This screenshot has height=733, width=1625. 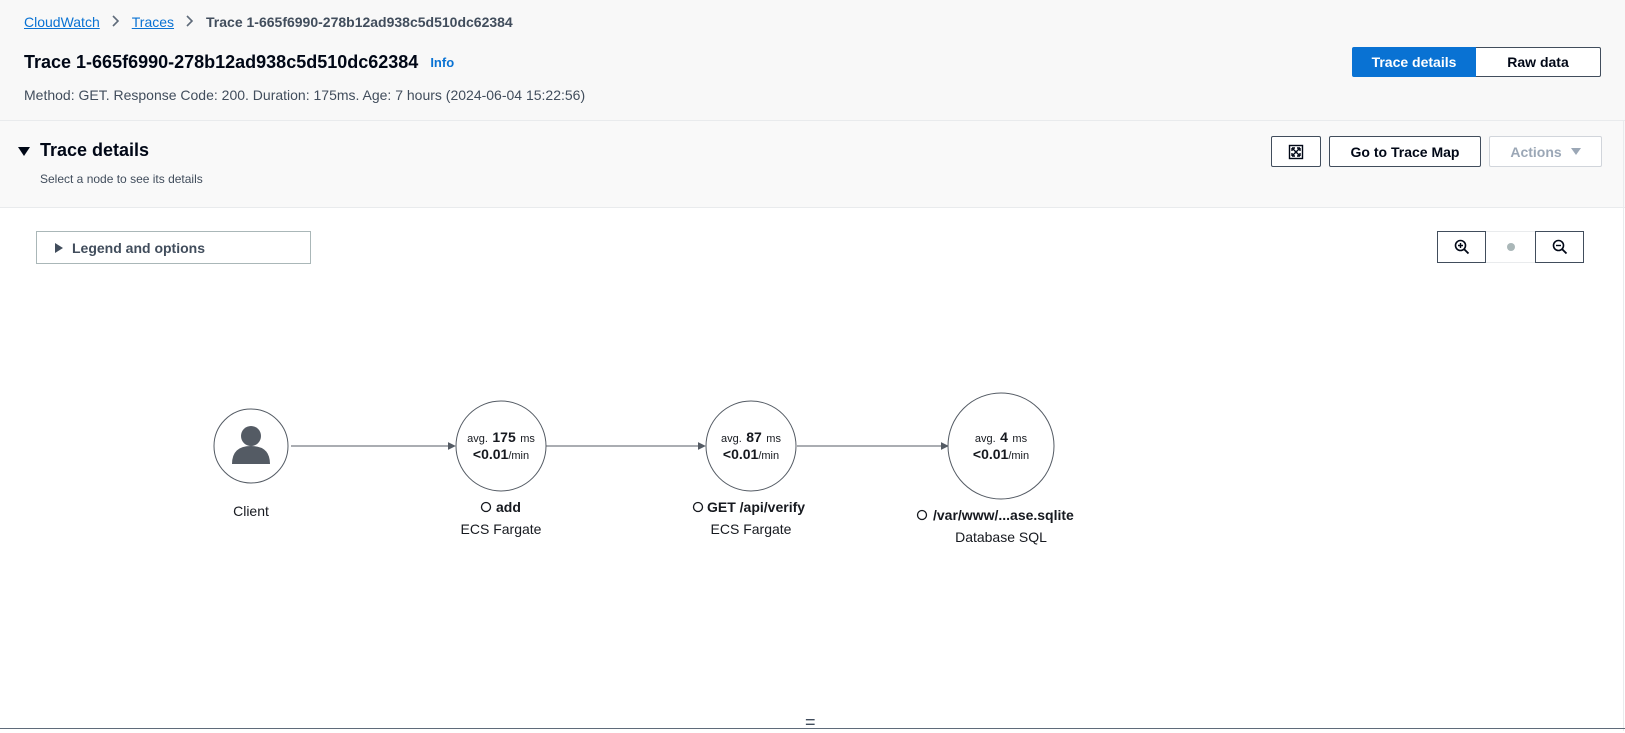 I want to click on node-add: avg. 175 ms <0.01/min add ECS Fargate, so click(x=501, y=468).